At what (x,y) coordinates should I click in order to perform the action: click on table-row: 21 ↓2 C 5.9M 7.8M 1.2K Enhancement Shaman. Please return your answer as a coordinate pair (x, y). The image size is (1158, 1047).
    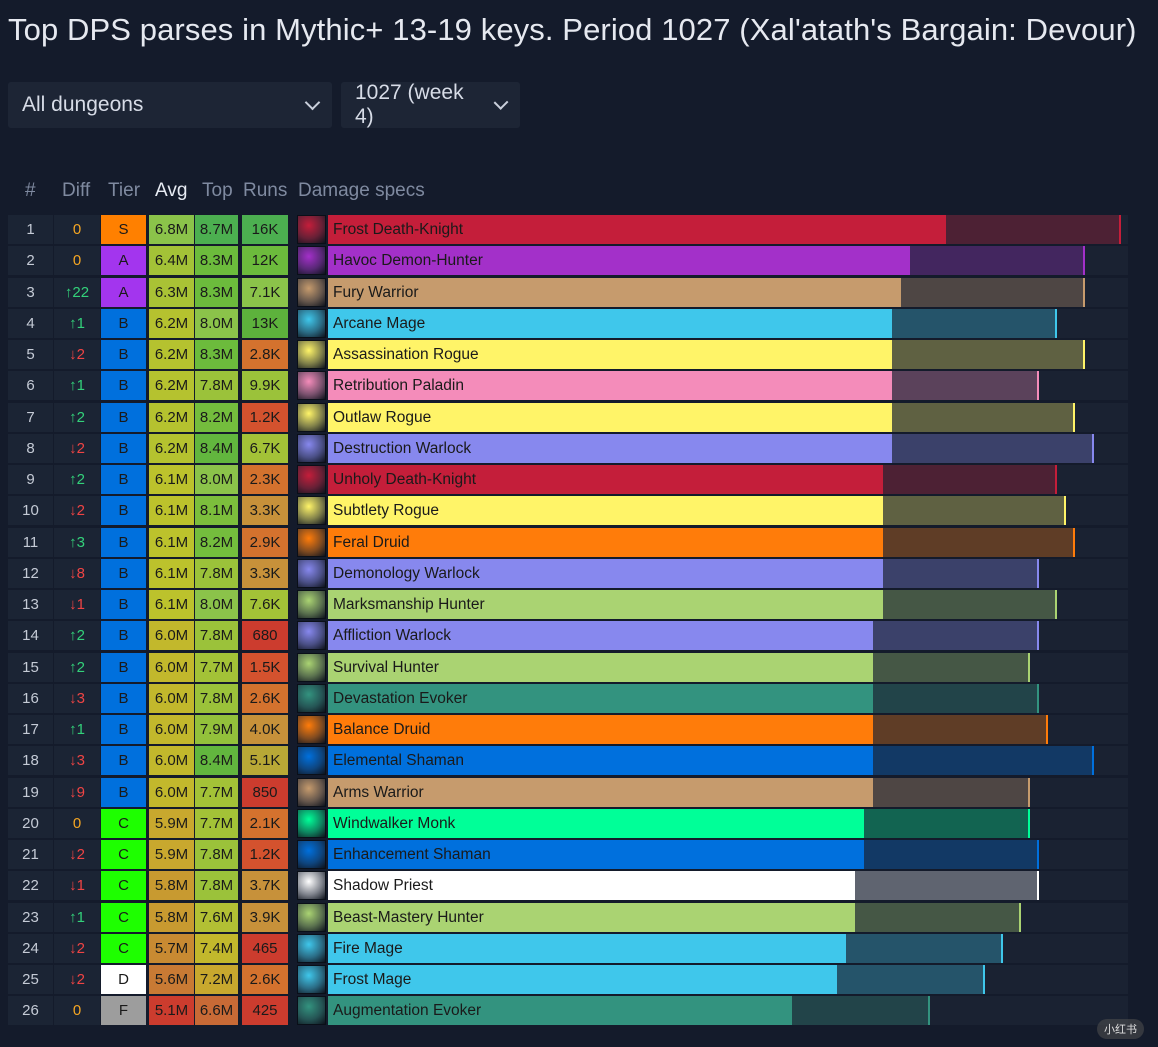
    Looking at the image, I should click on (568, 854).